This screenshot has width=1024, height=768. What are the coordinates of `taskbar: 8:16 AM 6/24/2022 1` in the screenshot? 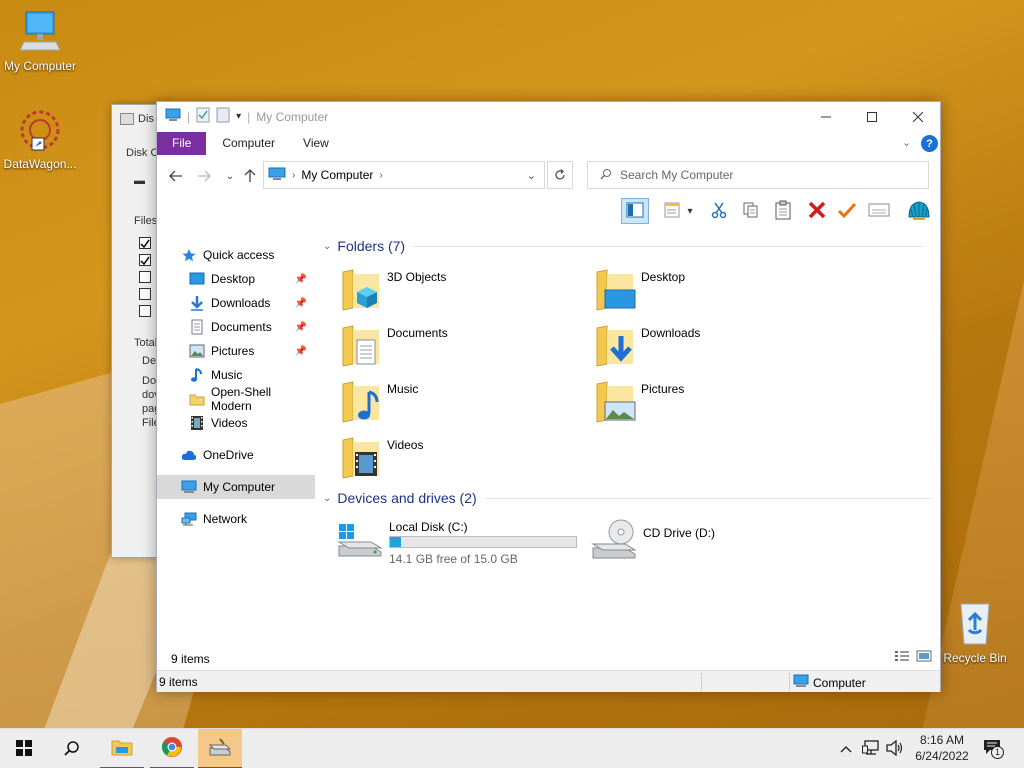 It's located at (512, 748).